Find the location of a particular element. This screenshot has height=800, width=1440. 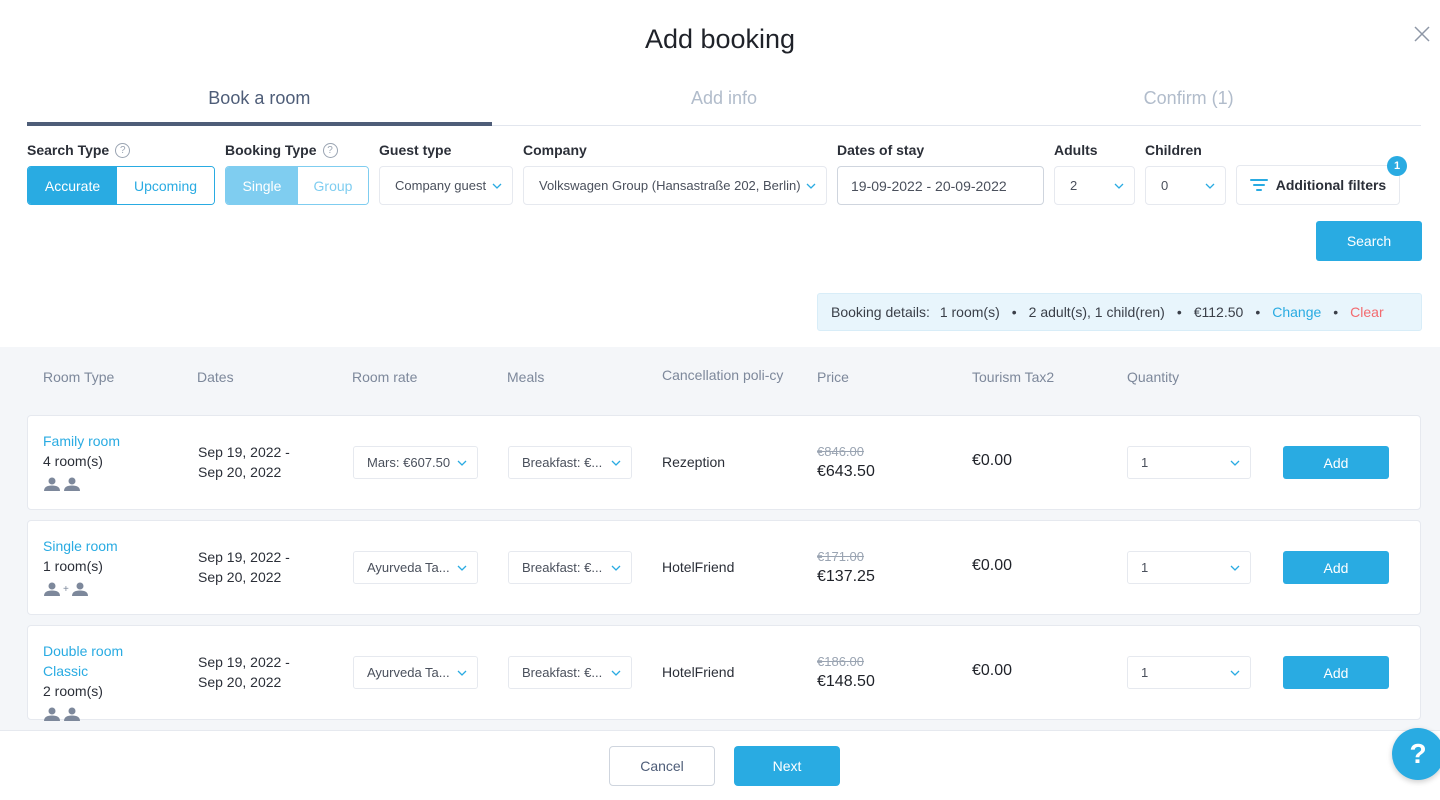

children-select: 0 is located at coordinates (1185, 185).